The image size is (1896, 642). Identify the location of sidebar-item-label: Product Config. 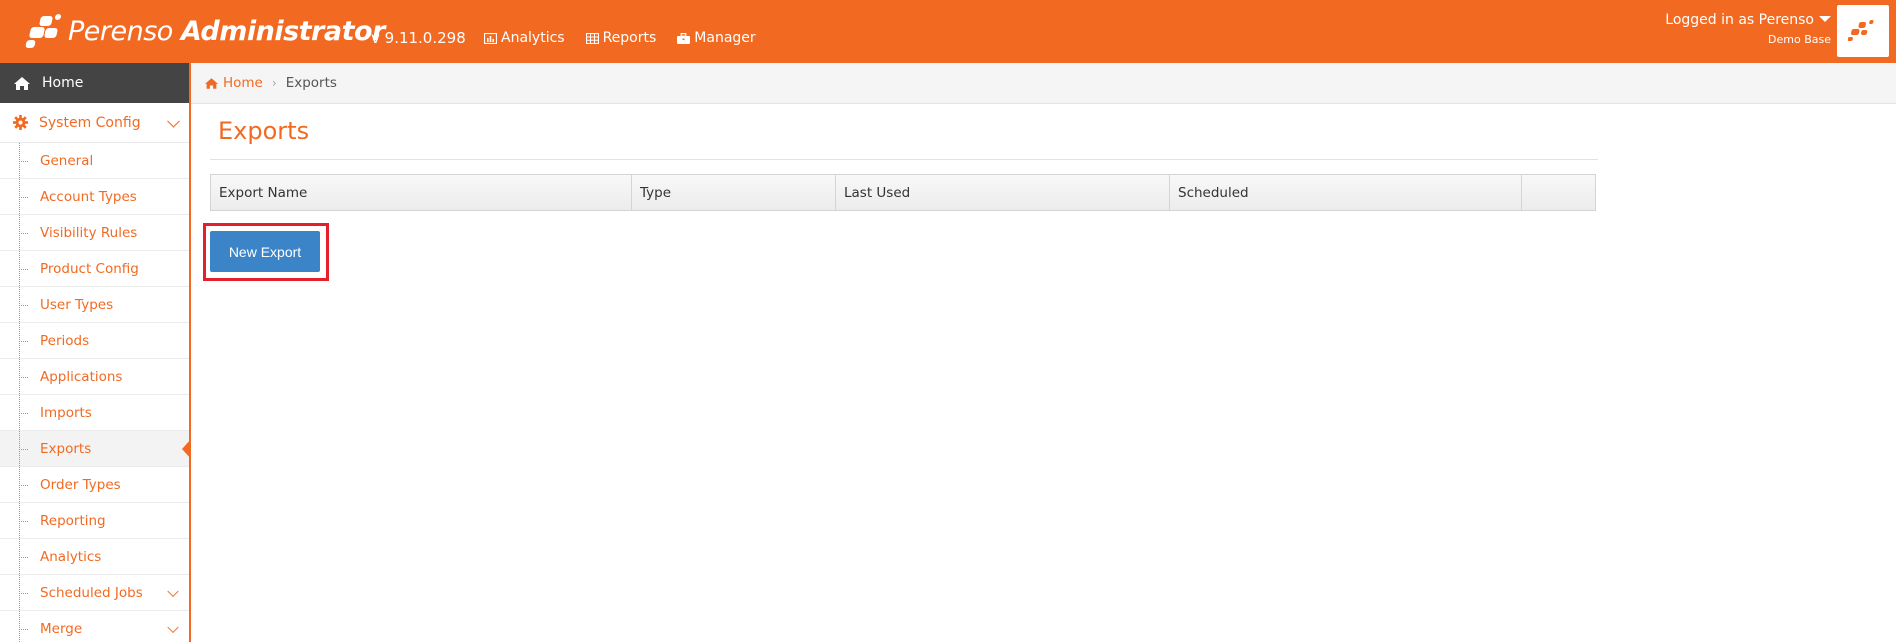
(89, 268).